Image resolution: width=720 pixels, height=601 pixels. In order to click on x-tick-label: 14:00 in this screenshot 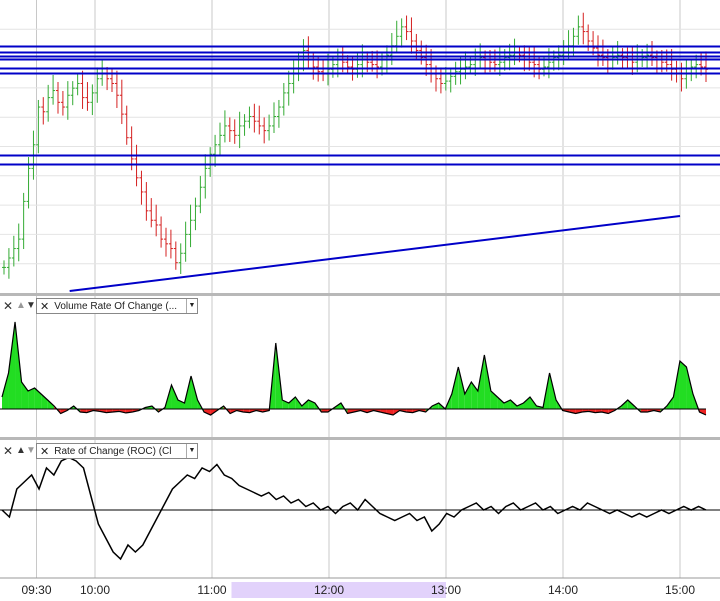, I will do `click(563, 590)`.